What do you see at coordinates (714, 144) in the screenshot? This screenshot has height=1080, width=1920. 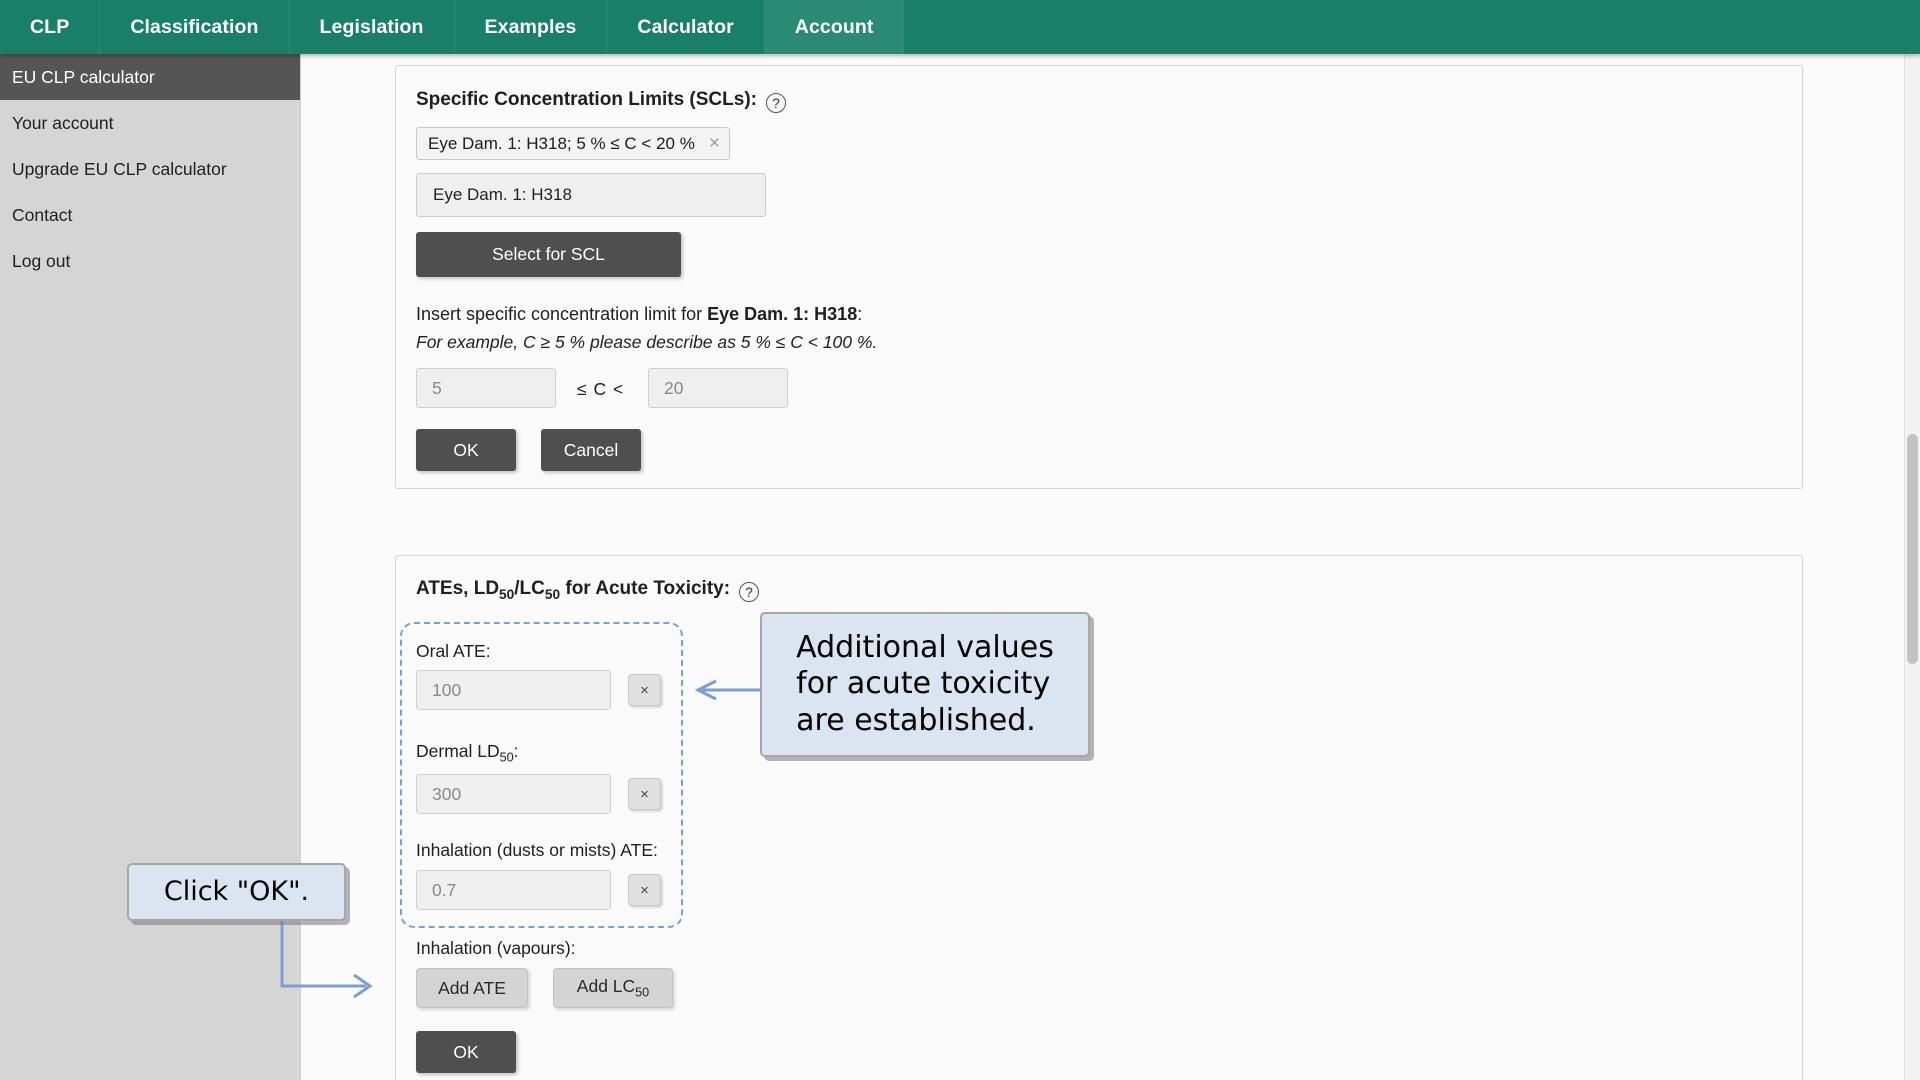 I see `close-icon: ×` at bounding box center [714, 144].